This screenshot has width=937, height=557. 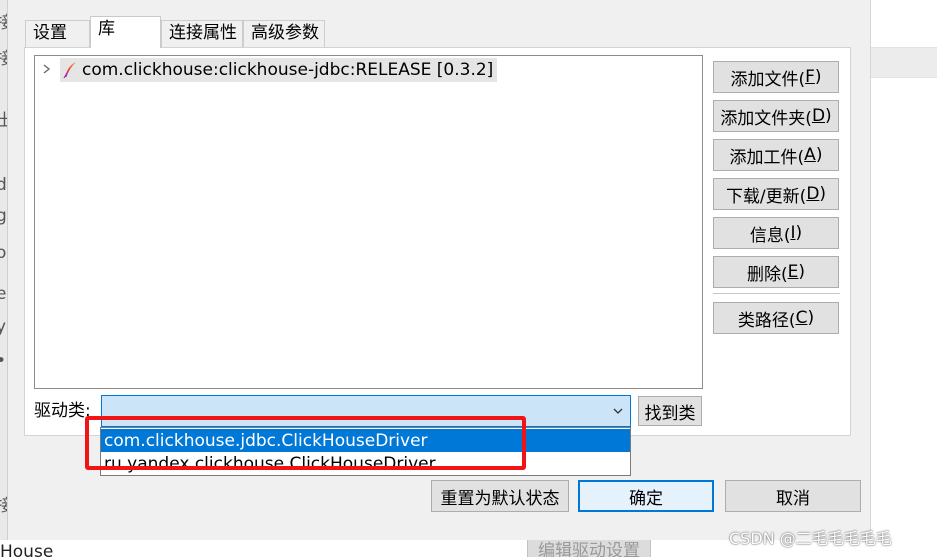 What do you see at coordinates (3, 294) in the screenshot?
I see `background-text: e` at bounding box center [3, 294].